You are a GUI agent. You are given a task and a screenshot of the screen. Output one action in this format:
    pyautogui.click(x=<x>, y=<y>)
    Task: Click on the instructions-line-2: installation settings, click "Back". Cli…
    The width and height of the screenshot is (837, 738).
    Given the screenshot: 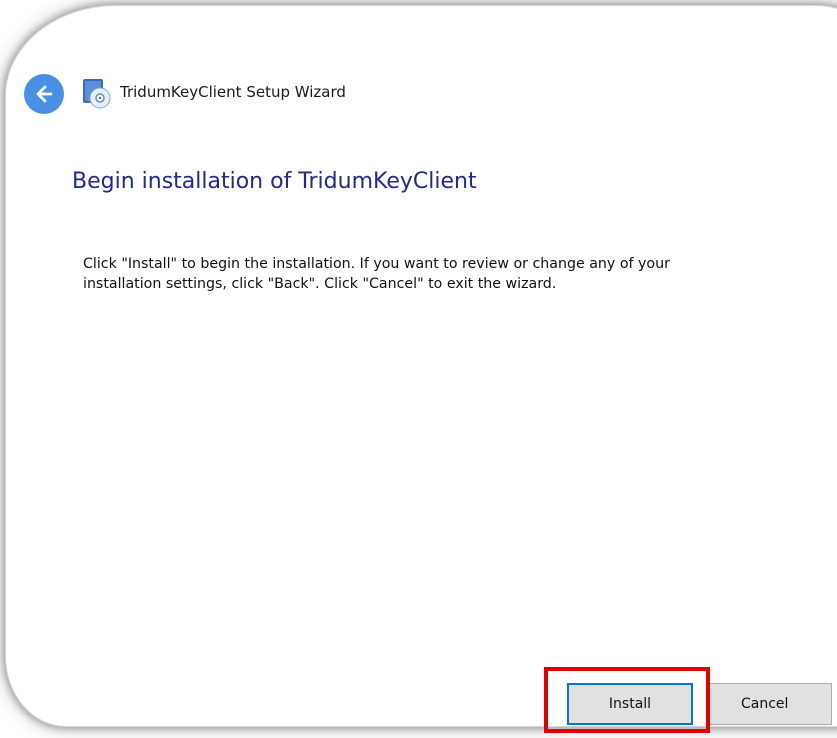 What is the action you would take?
    pyautogui.click(x=320, y=284)
    